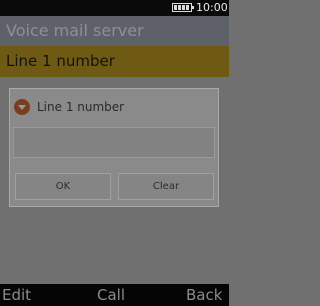 The image size is (320, 306). What do you see at coordinates (212, 7) in the screenshot?
I see `clock: 10:00` at bounding box center [212, 7].